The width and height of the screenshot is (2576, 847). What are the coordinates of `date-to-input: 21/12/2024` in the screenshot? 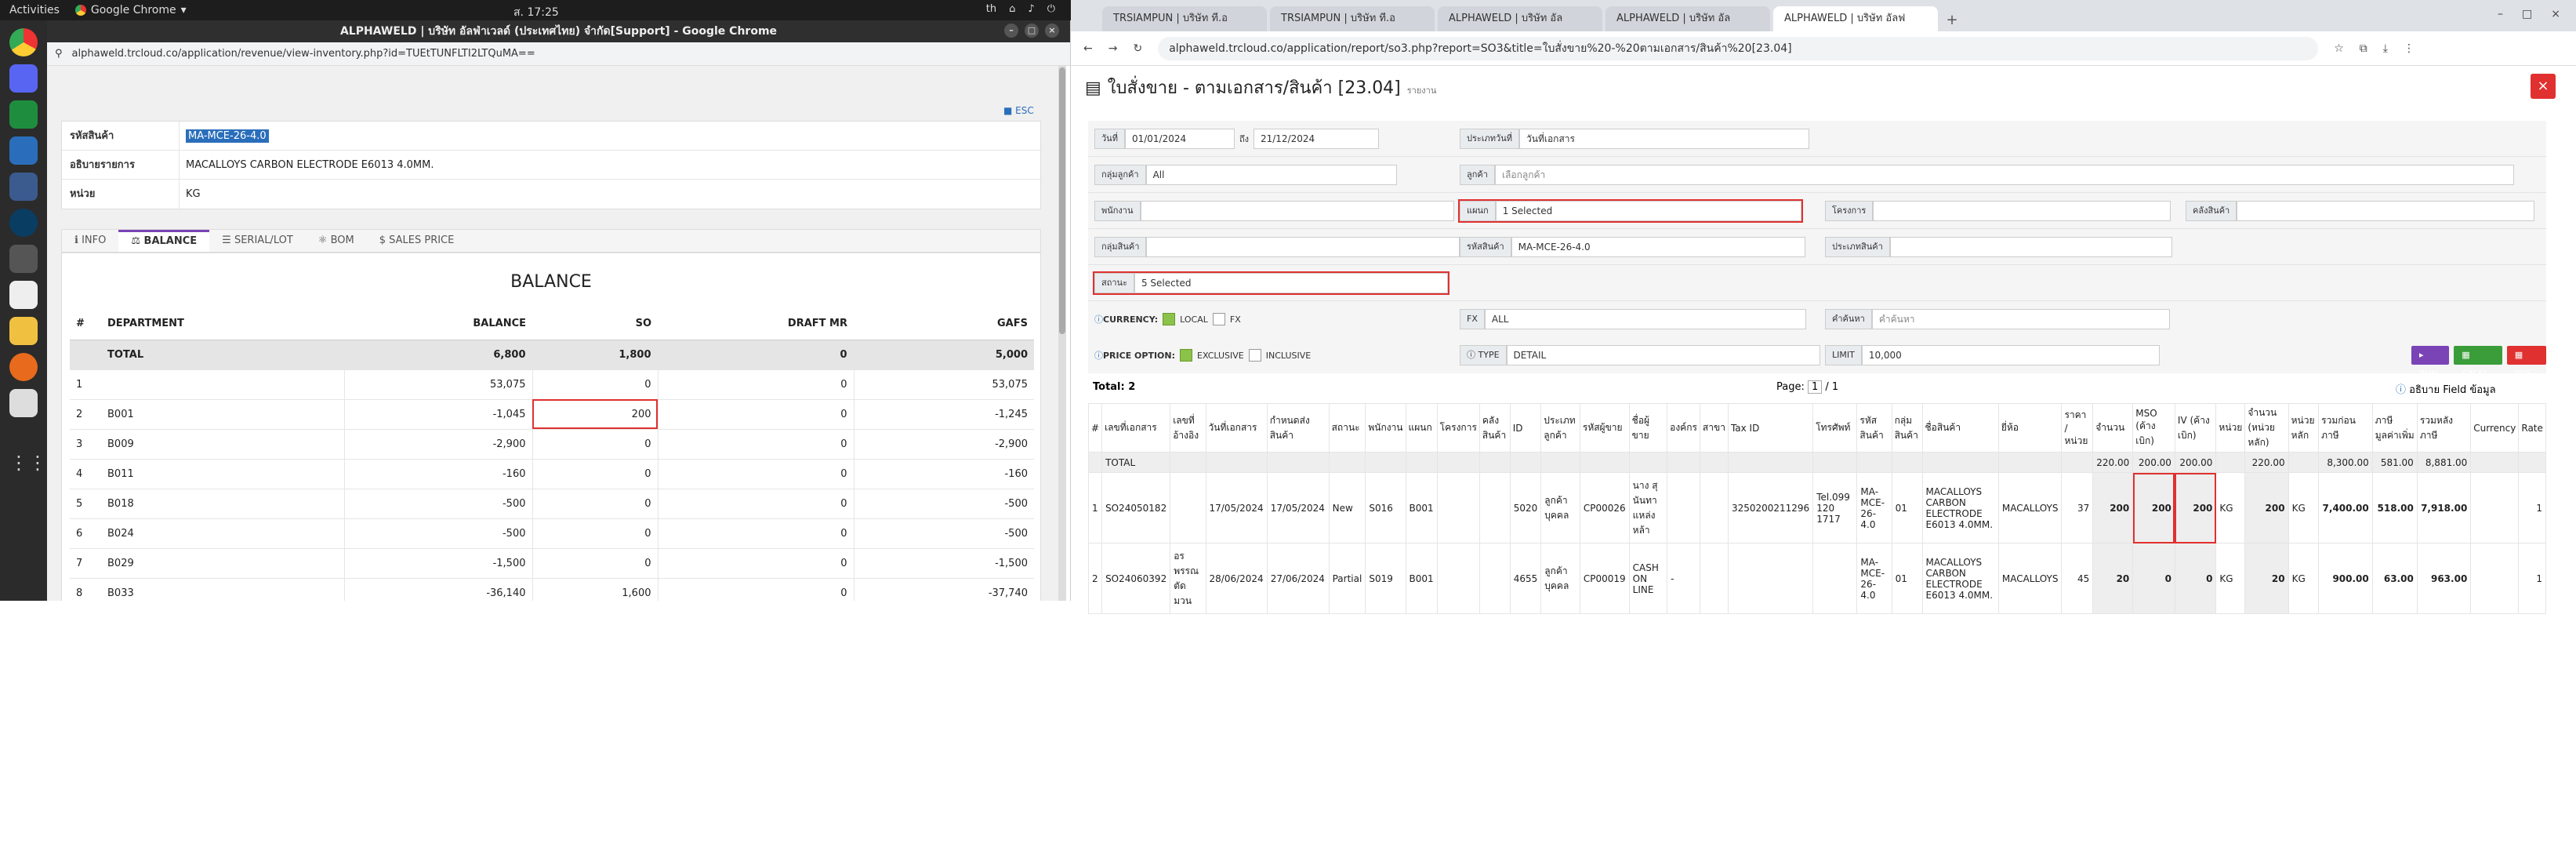 It's located at (1316, 139).